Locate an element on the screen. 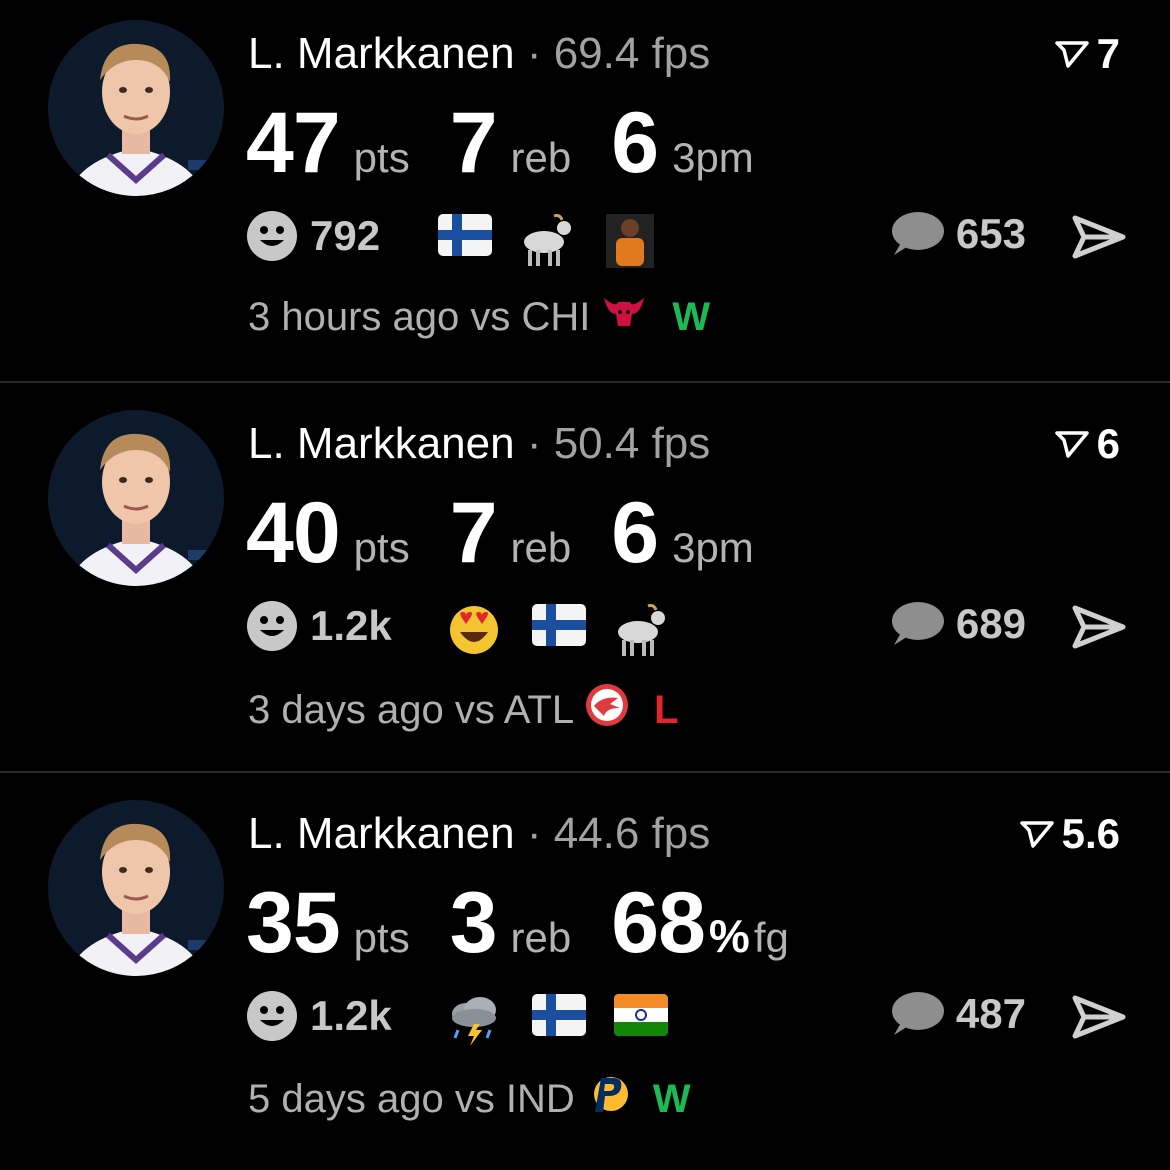  stat-value: 35 is located at coordinates (293, 923).